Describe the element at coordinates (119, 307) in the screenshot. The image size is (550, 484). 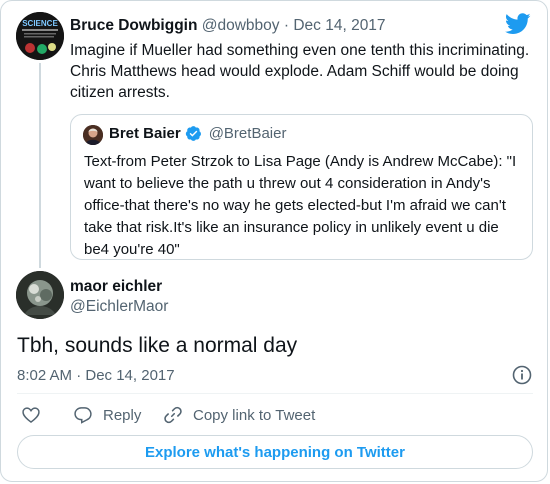
I see `main-handle: @EichlerMaor` at that location.